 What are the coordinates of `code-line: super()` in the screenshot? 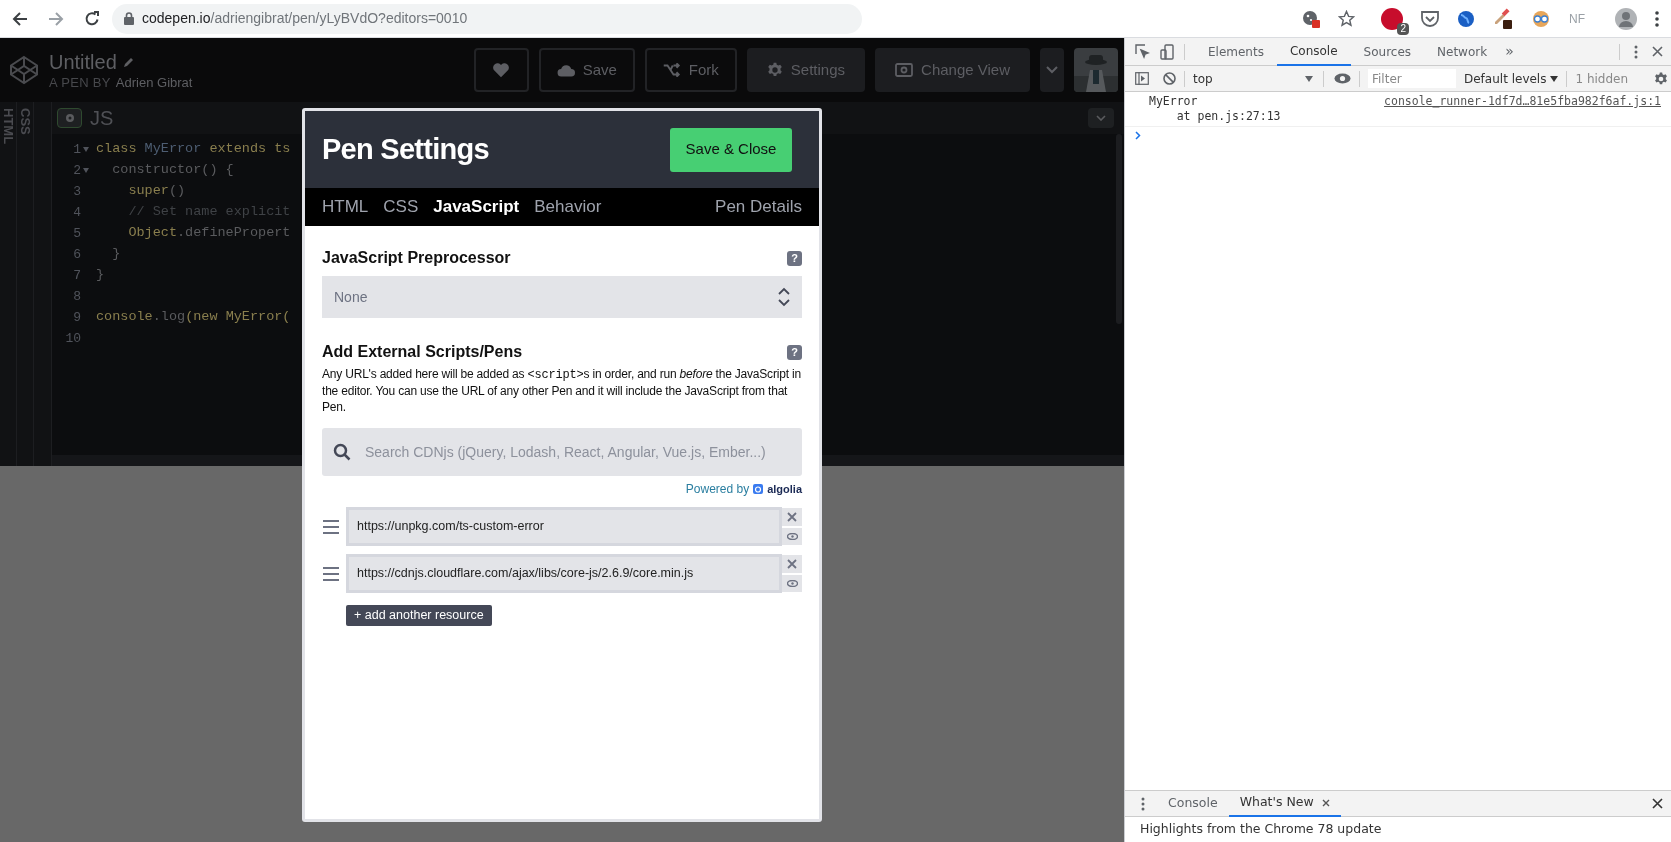 It's located at (156, 191).